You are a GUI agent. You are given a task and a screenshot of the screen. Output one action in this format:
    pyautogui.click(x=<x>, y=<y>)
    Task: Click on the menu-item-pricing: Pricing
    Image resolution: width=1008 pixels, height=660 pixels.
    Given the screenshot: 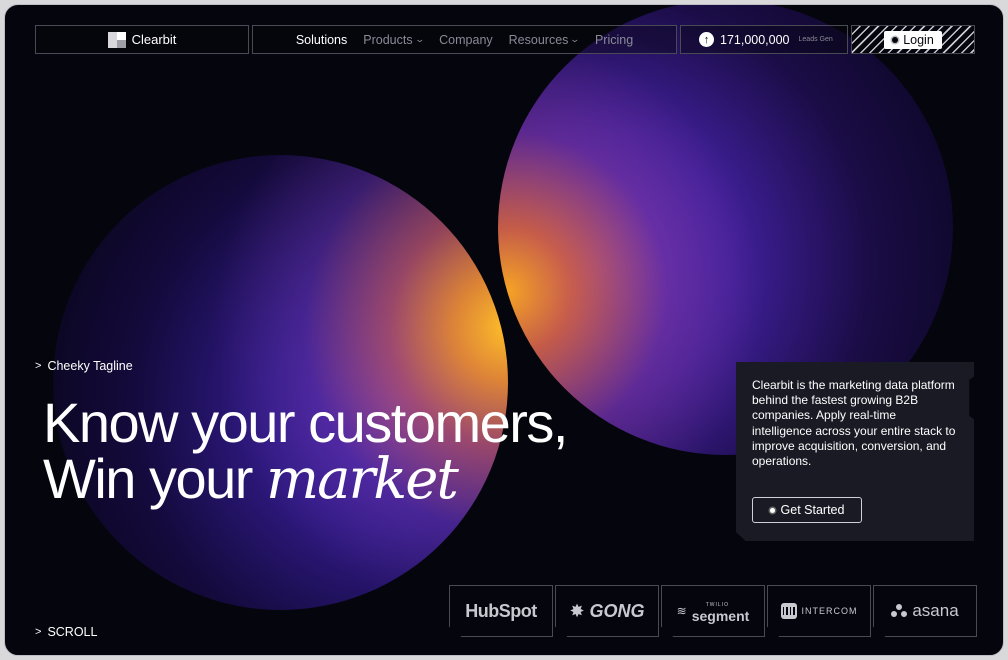 What is the action you would take?
    pyautogui.click(x=614, y=40)
    